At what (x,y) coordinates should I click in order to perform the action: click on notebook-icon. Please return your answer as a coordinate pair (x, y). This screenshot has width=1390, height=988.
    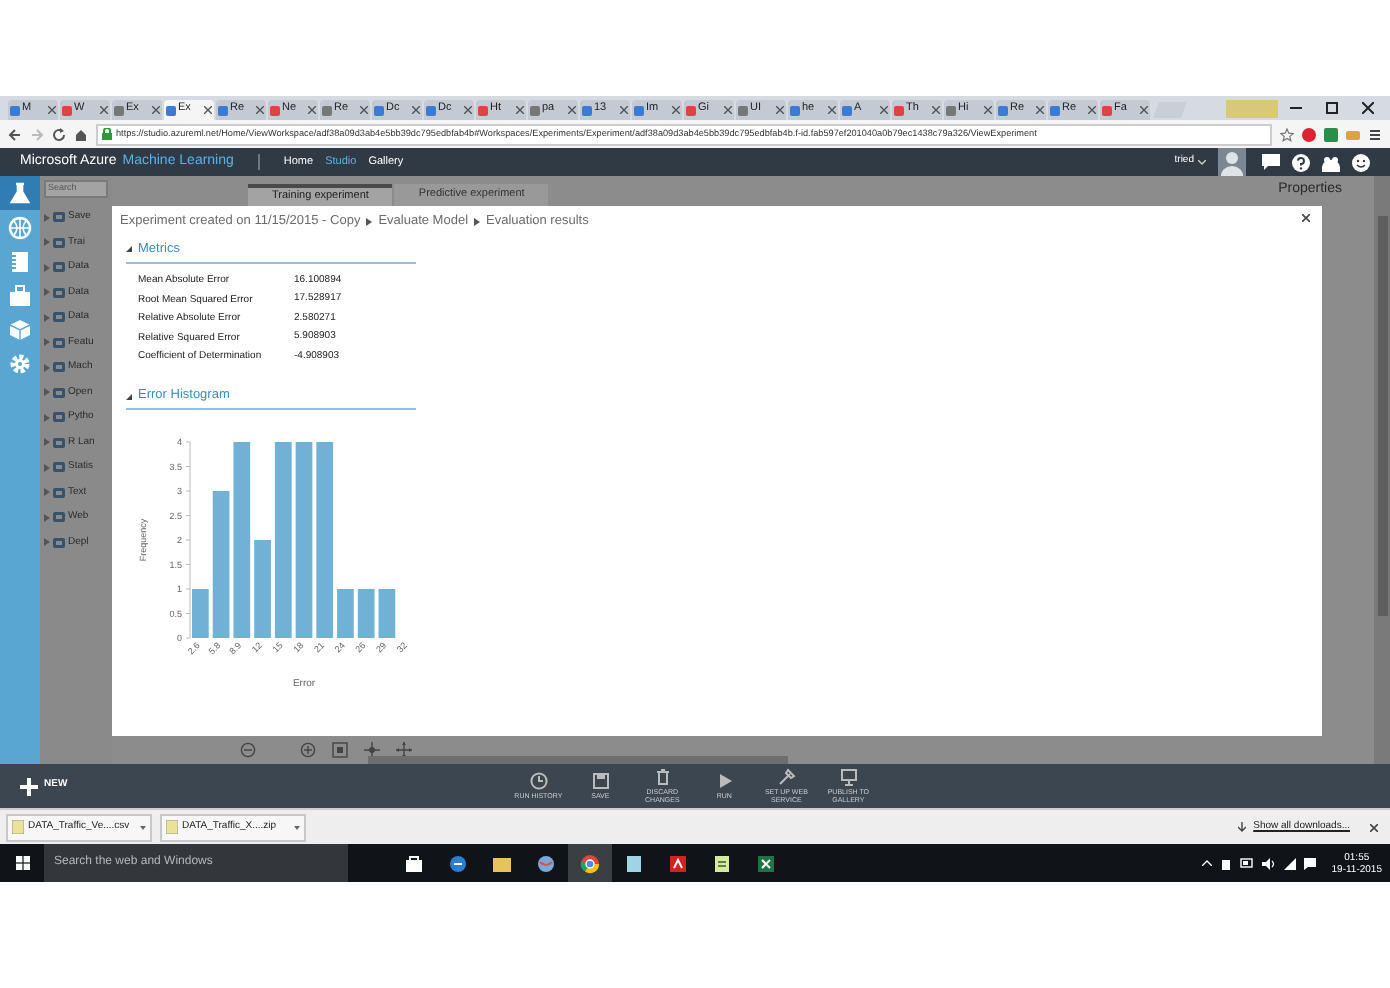
    Looking at the image, I should click on (20, 261).